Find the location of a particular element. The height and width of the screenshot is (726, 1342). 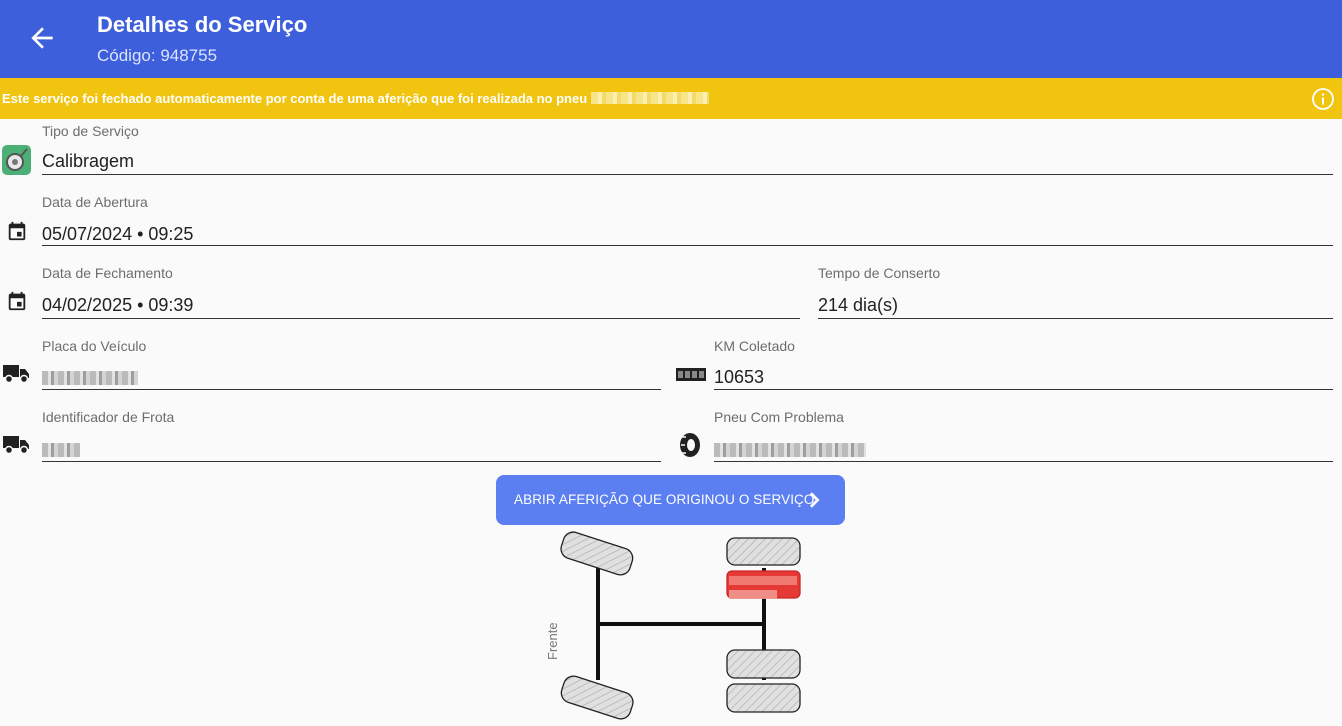

front-label: Frente is located at coordinates (552, 641).